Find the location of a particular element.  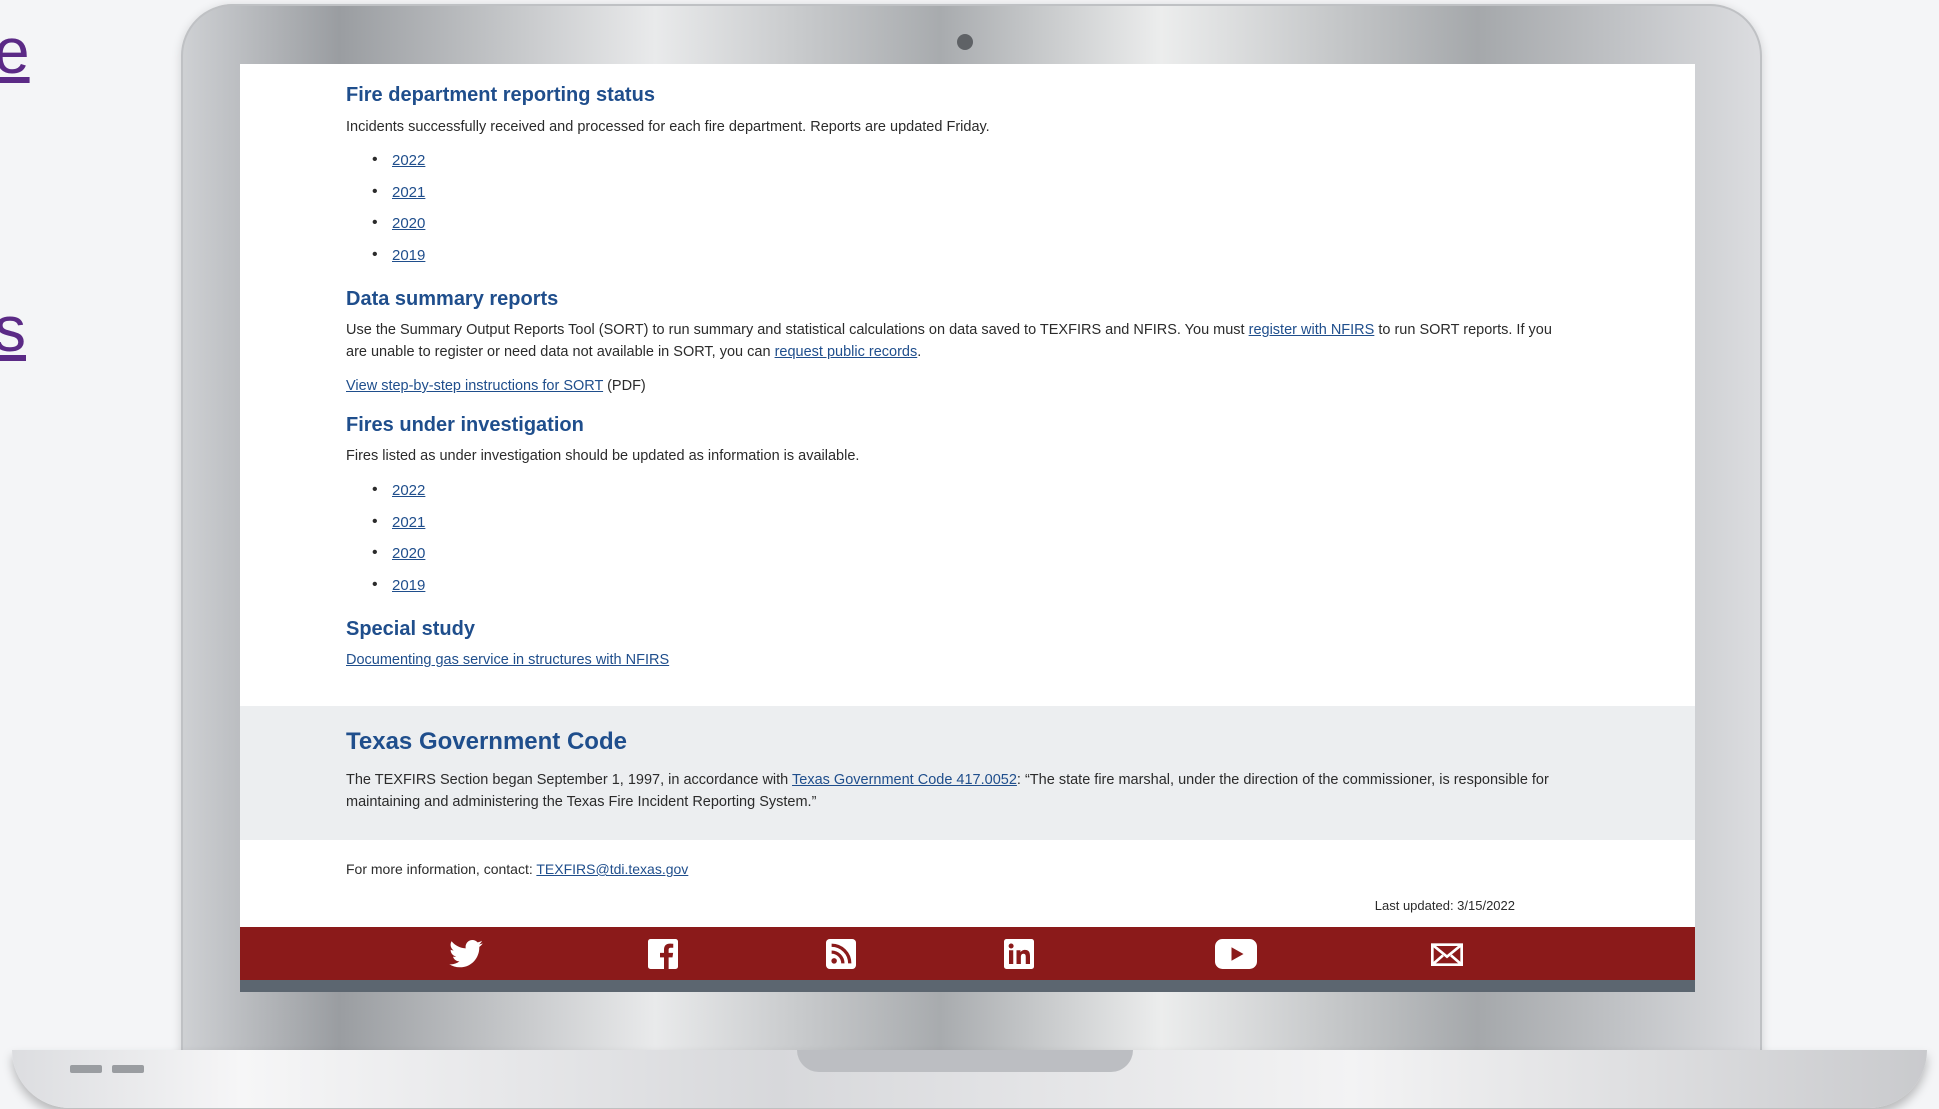

camera-icon is located at coordinates (965, 42).